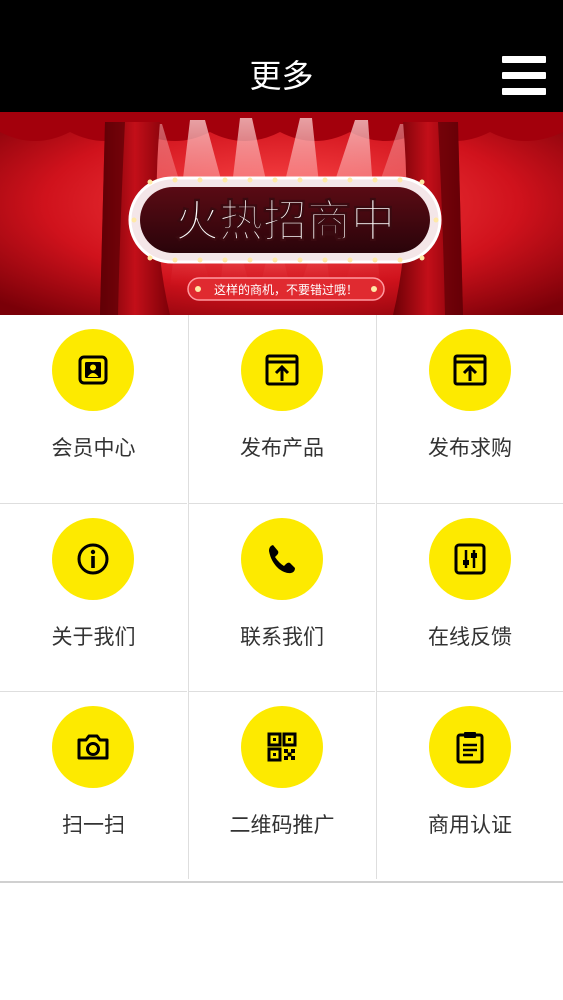 Image resolution: width=563 pixels, height=1000 pixels. I want to click on member-card-icon, so click(93, 370).